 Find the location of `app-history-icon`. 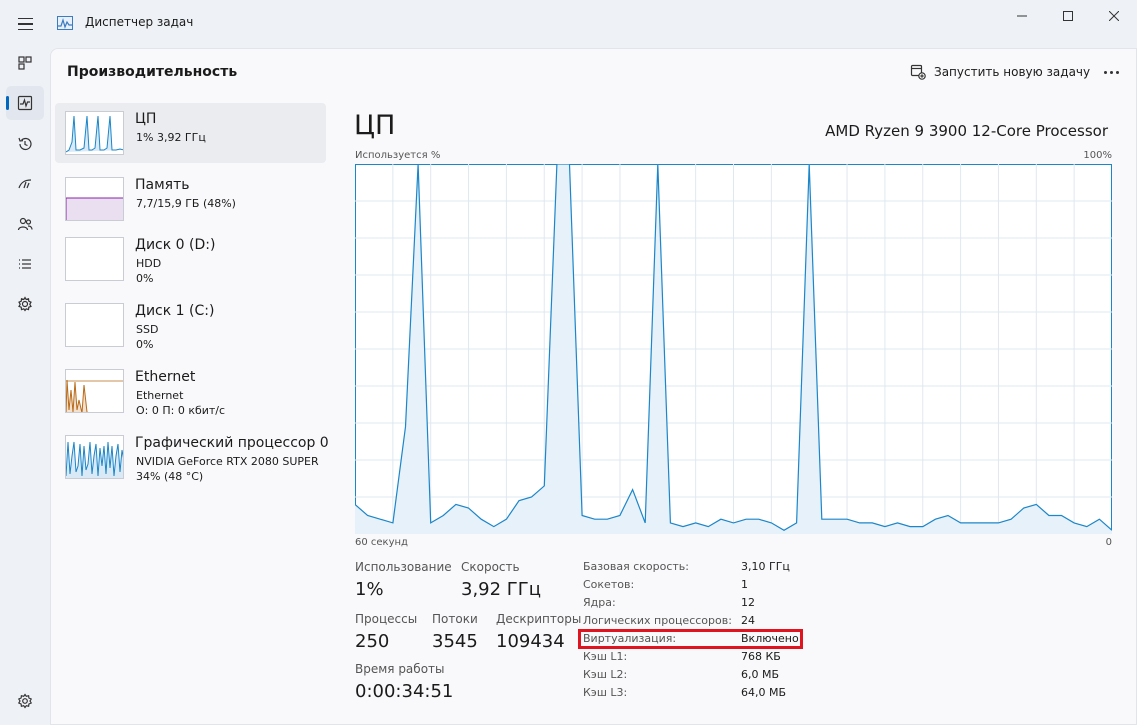

app-history-icon is located at coordinates (25, 144).